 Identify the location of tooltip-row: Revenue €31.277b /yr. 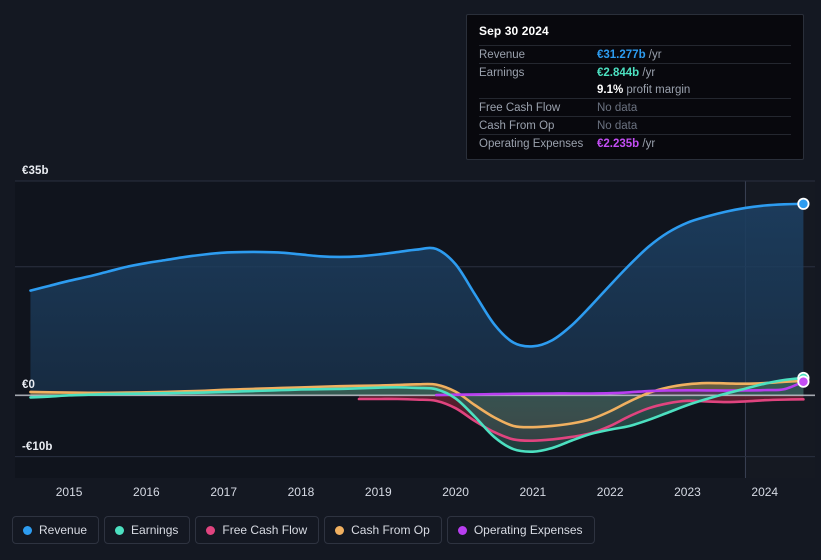
(635, 54).